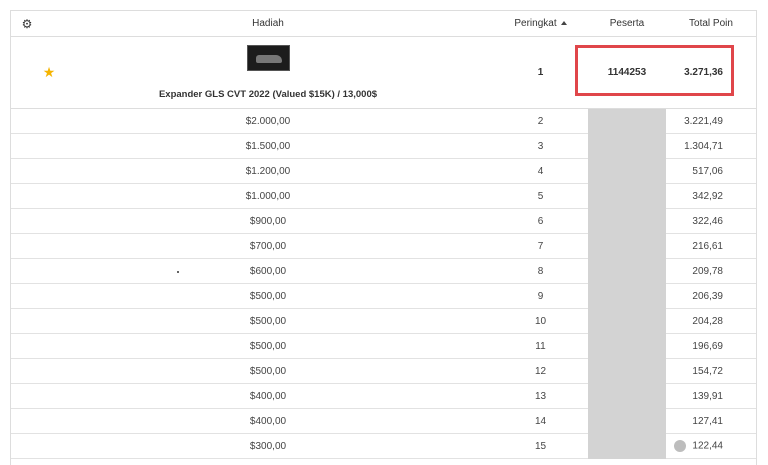  Describe the element at coordinates (268, 24) in the screenshot. I see `column-header-prize: Hadiah` at that location.